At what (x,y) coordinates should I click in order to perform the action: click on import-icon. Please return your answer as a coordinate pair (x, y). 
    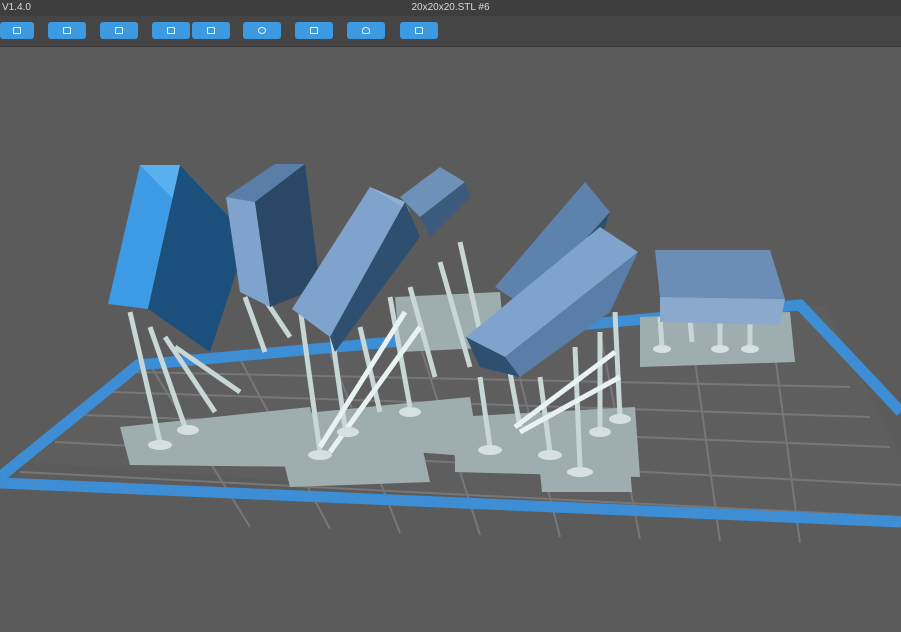
    Looking at the image, I should click on (171, 30).